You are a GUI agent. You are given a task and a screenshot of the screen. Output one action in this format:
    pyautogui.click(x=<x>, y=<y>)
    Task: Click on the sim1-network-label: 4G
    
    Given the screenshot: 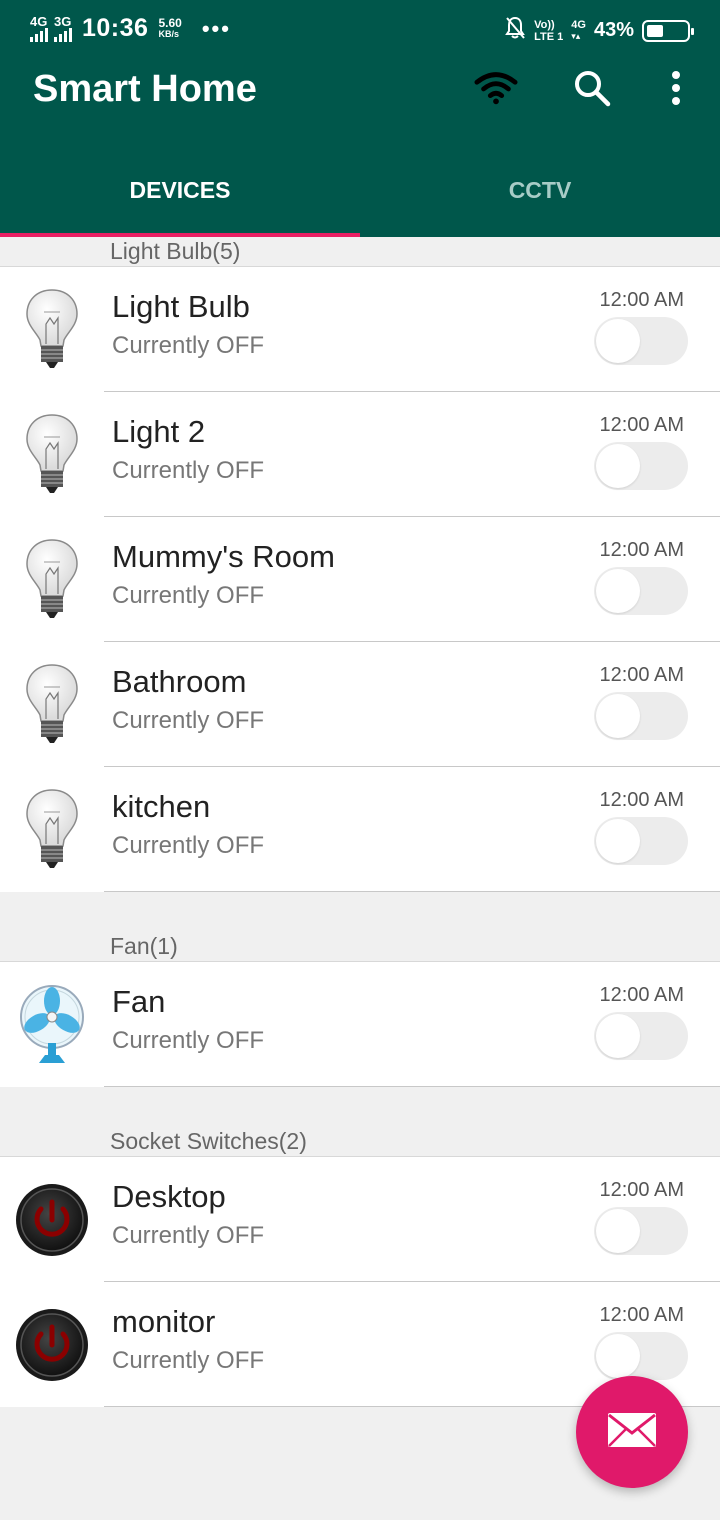 What is the action you would take?
    pyautogui.click(x=39, y=21)
    